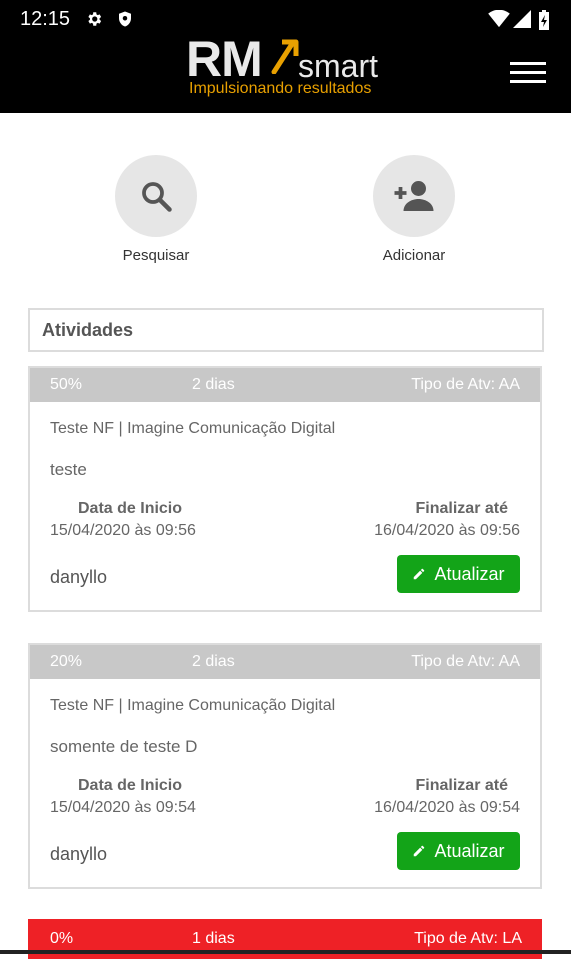 This screenshot has width=571, height=959. What do you see at coordinates (285, 952) in the screenshot?
I see `screen-bottom-edge` at bounding box center [285, 952].